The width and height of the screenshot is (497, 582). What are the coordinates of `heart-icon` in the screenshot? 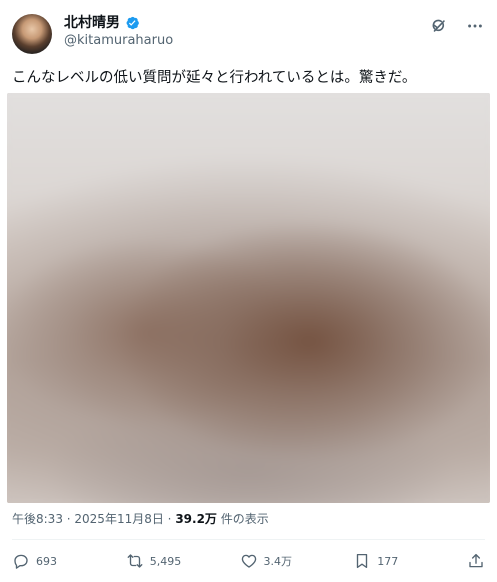 It's located at (248, 561).